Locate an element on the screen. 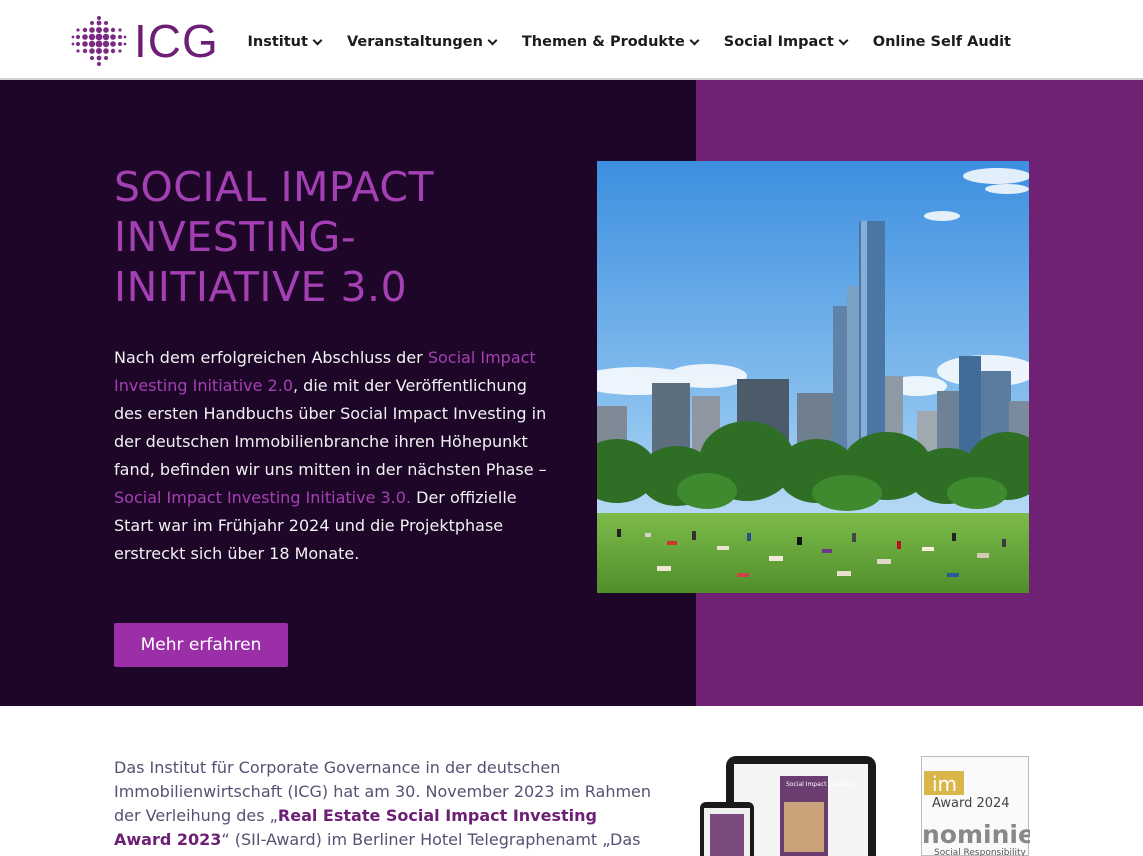  award-category: Social Responsibility is located at coordinates (980, 852).